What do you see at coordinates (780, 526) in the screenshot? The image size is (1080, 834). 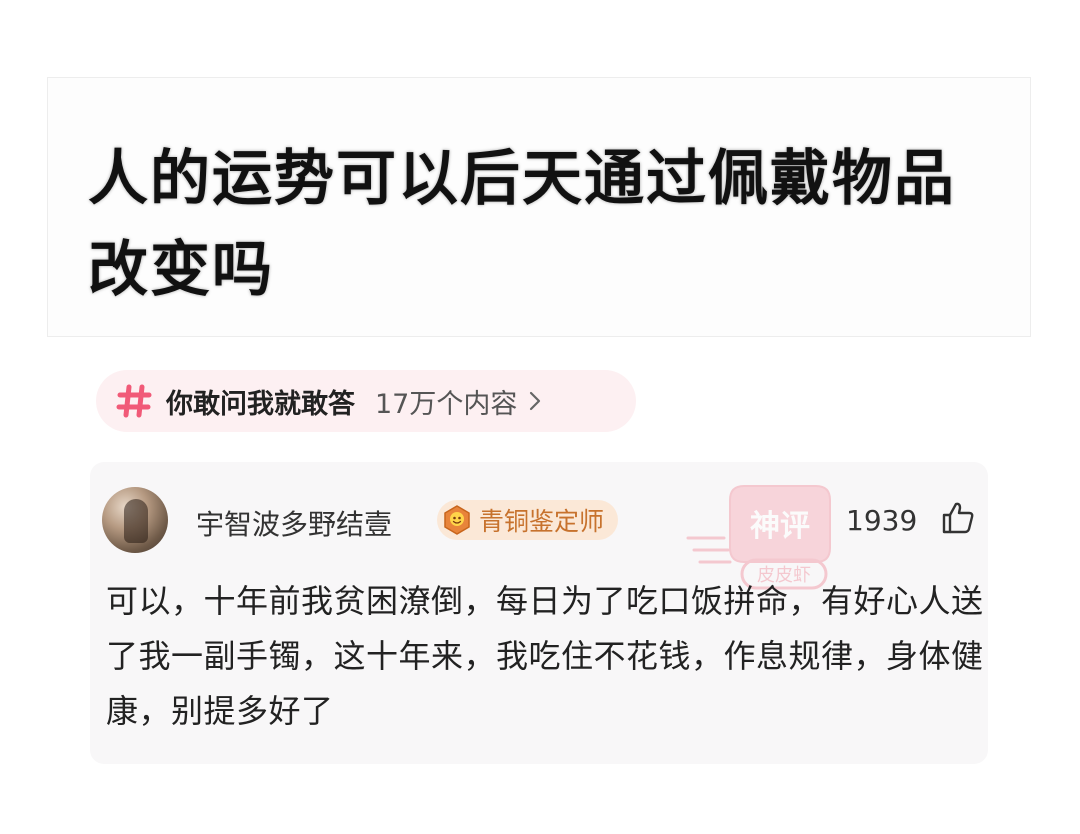 I see `stamp-text-top: 神评` at bounding box center [780, 526].